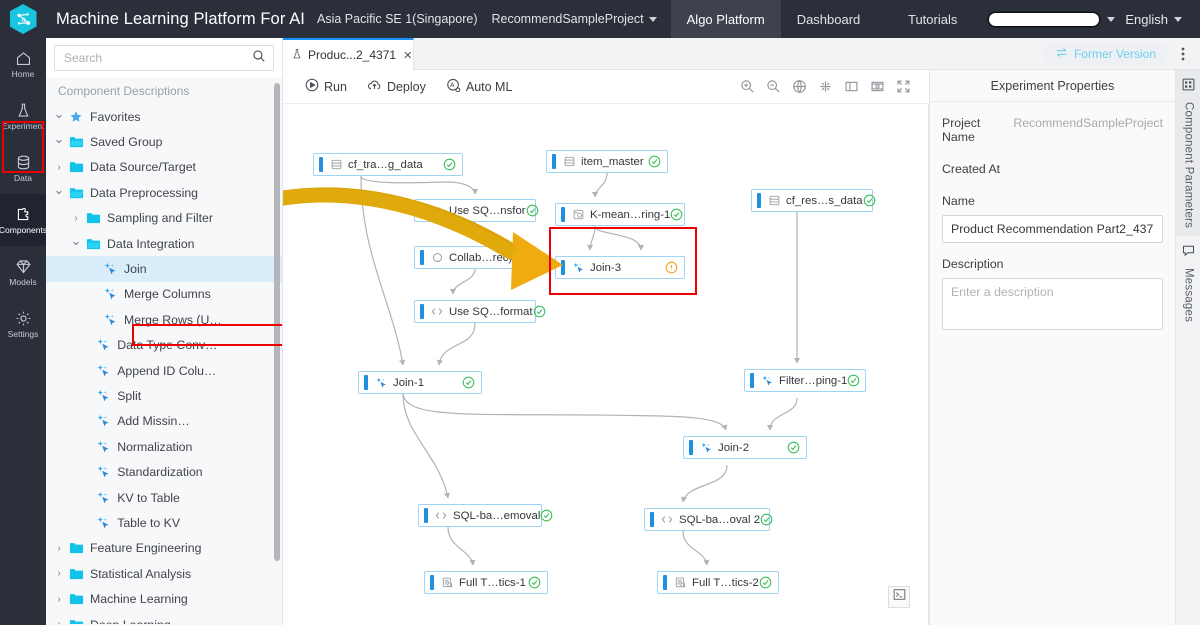 This screenshot has height=625, width=1200. Describe the element at coordinates (23, 220) in the screenshot. I see `sidebar-item-components: Components` at that location.